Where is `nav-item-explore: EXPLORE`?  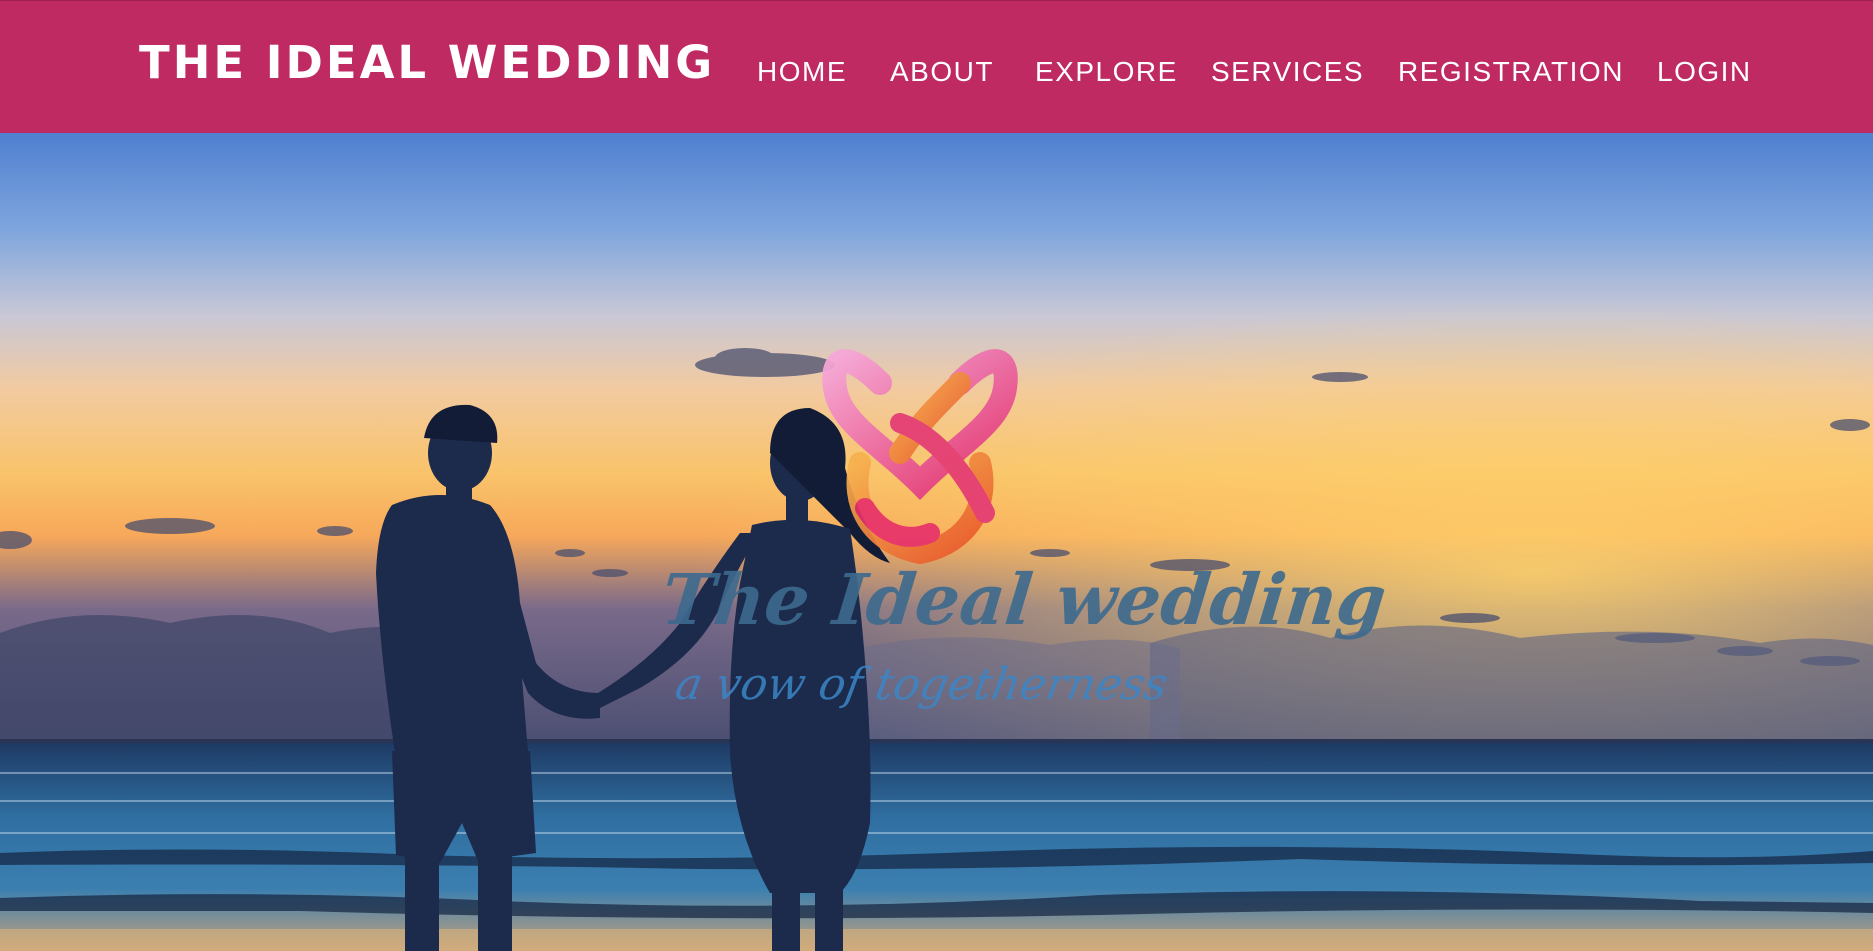
nav-item-explore: EXPLORE is located at coordinates (1106, 72).